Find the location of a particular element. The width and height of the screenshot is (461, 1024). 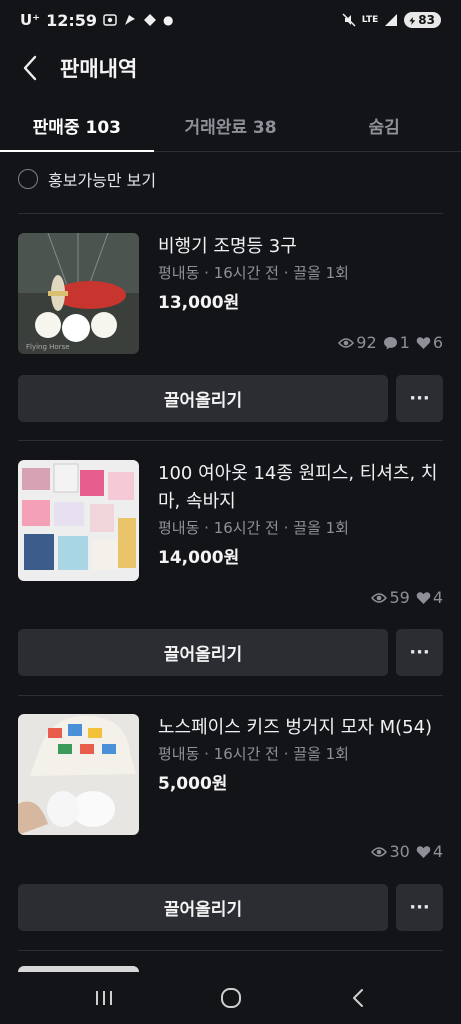

home-icon is located at coordinates (230, 998).